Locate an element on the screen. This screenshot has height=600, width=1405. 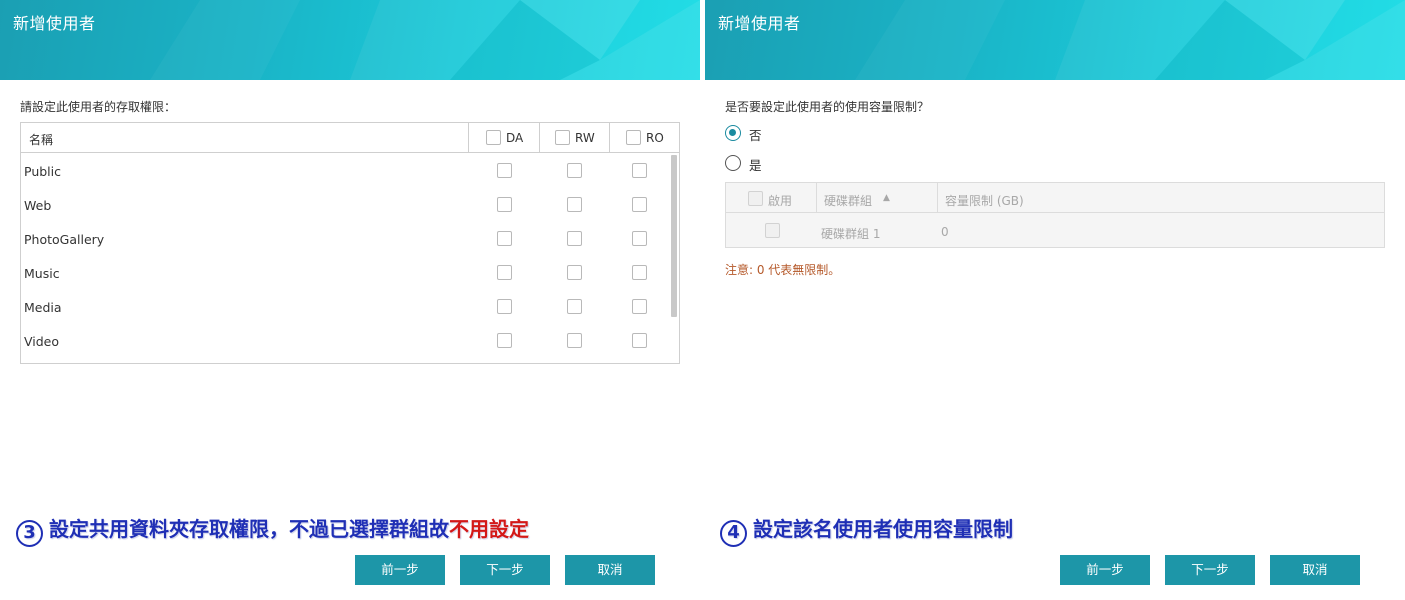
step-number: 3 is located at coordinates (29, 533).